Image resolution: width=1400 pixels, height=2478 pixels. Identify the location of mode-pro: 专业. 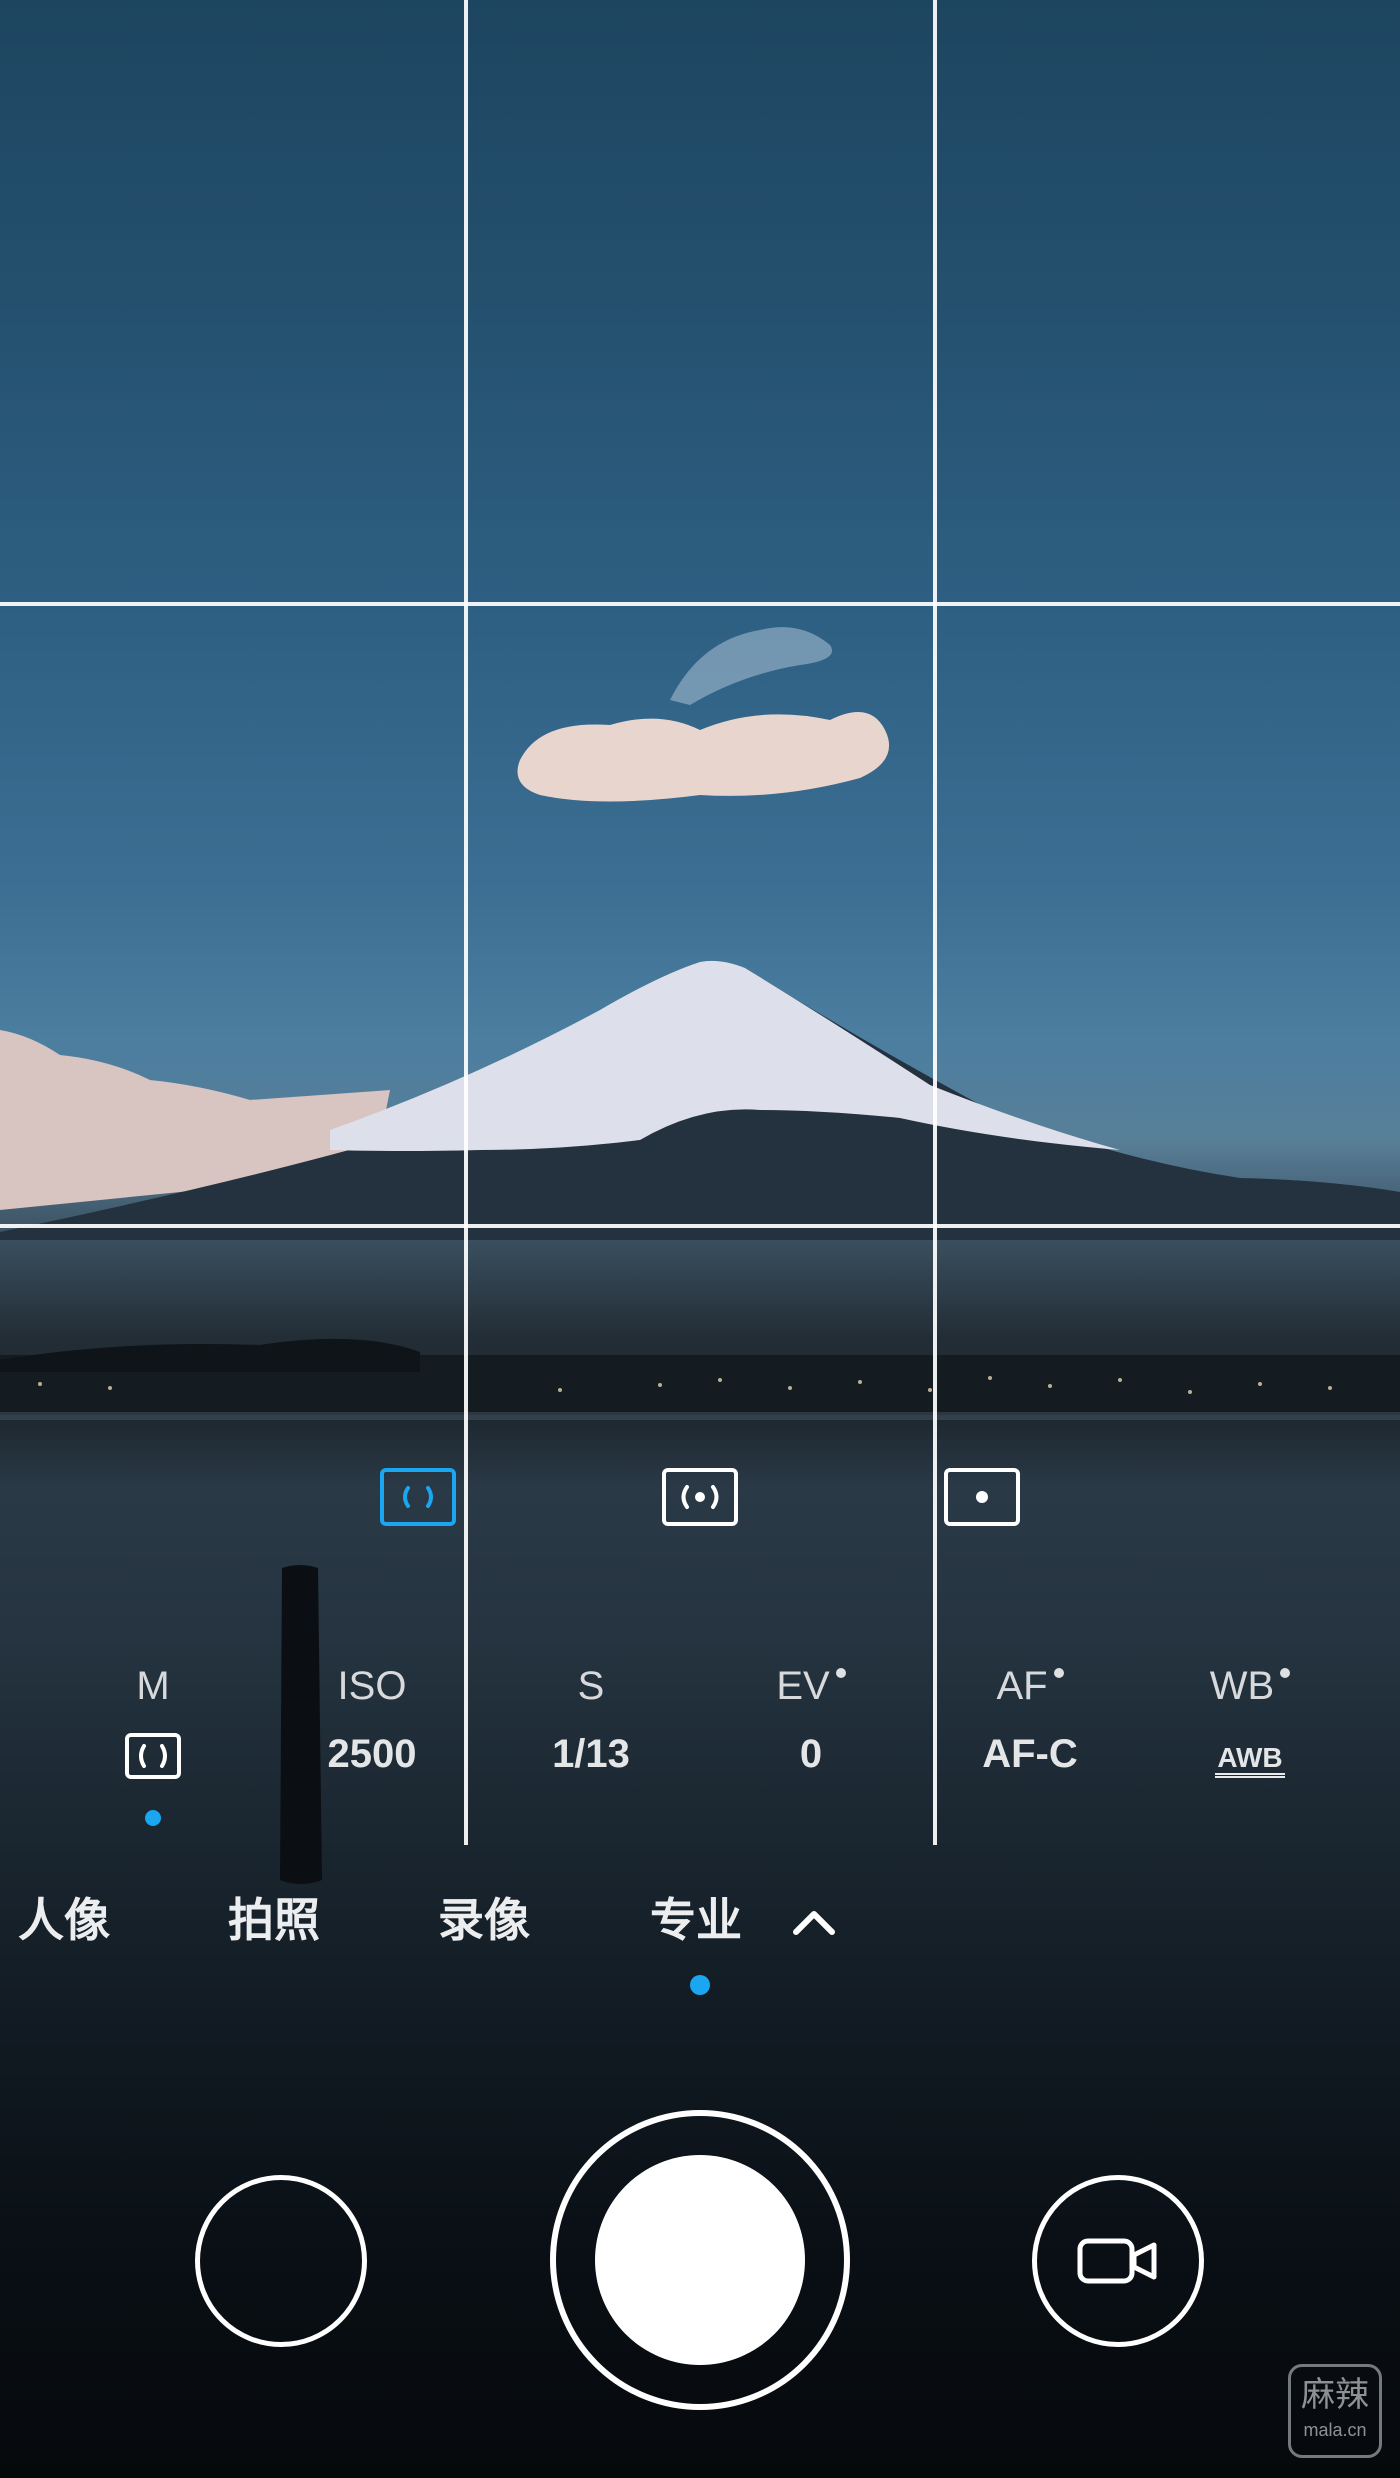
(696, 1920).